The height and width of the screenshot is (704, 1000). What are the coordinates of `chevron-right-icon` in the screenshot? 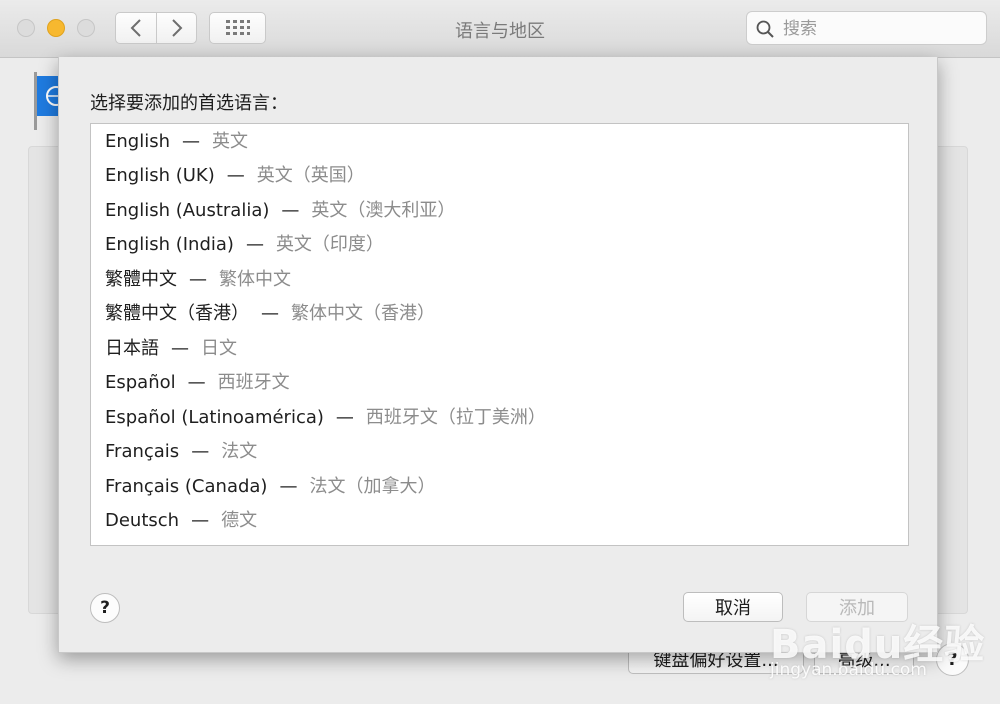 It's located at (177, 28).